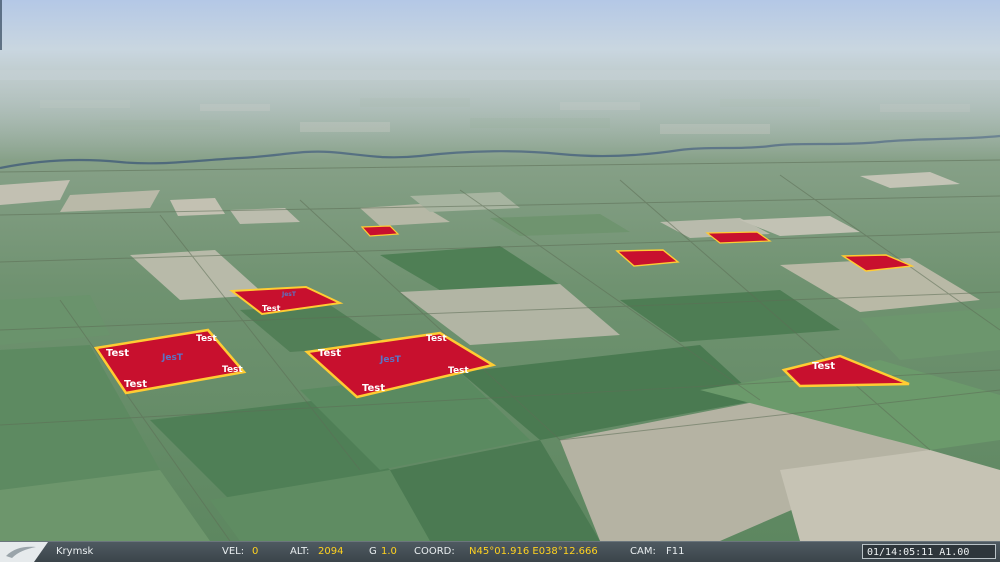 This screenshot has height=562, width=1000. What do you see at coordinates (643, 551) in the screenshot?
I see `cam-label: CAM:` at bounding box center [643, 551].